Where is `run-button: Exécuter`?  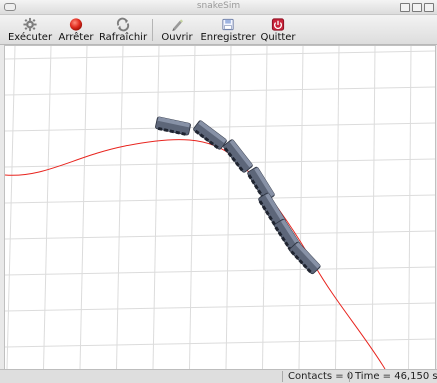
run-button: Exécuter is located at coordinates (30, 29).